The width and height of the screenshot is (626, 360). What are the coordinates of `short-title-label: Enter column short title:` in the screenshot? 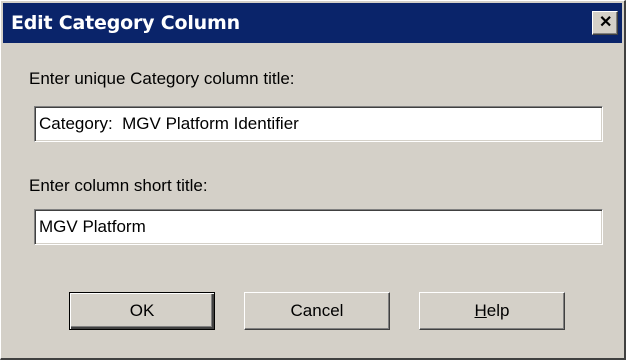 It's located at (118, 185).